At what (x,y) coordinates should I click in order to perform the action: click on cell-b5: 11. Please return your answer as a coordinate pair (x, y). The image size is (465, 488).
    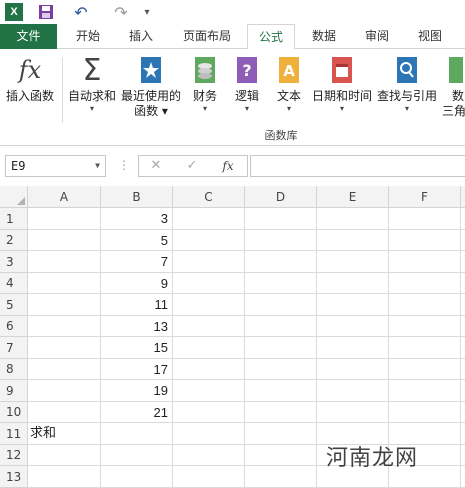
    Looking at the image, I should click on (137, 305).